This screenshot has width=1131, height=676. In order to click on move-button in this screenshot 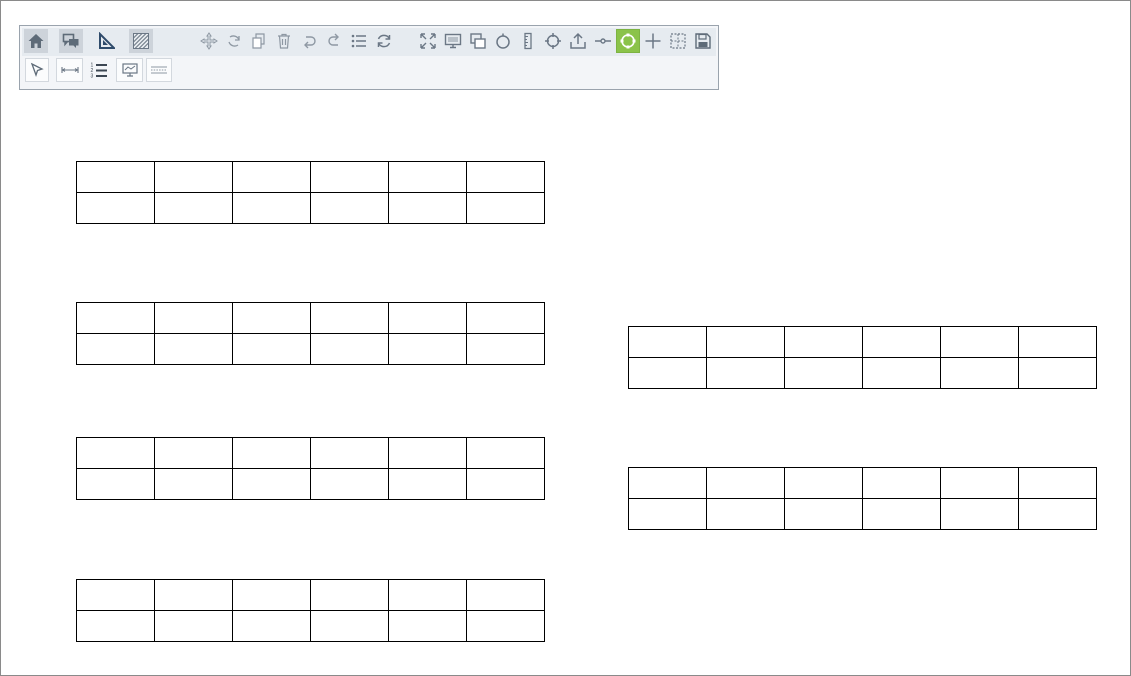, I will do `click(209, 41)`.